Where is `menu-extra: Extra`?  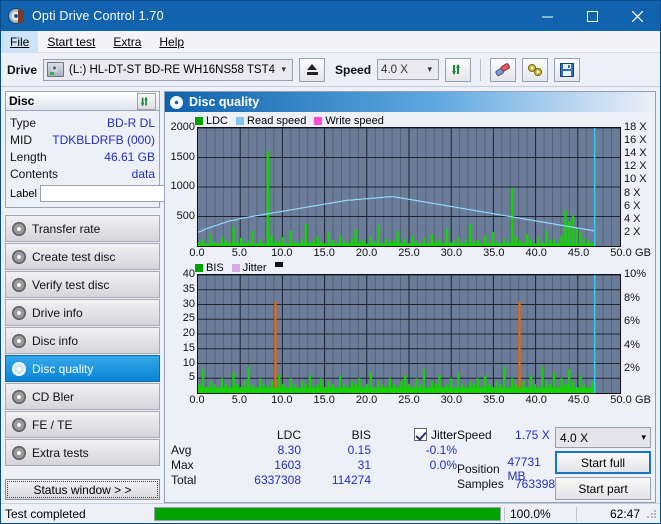
menu-extra: Extra is located at coordinates (127, 42).